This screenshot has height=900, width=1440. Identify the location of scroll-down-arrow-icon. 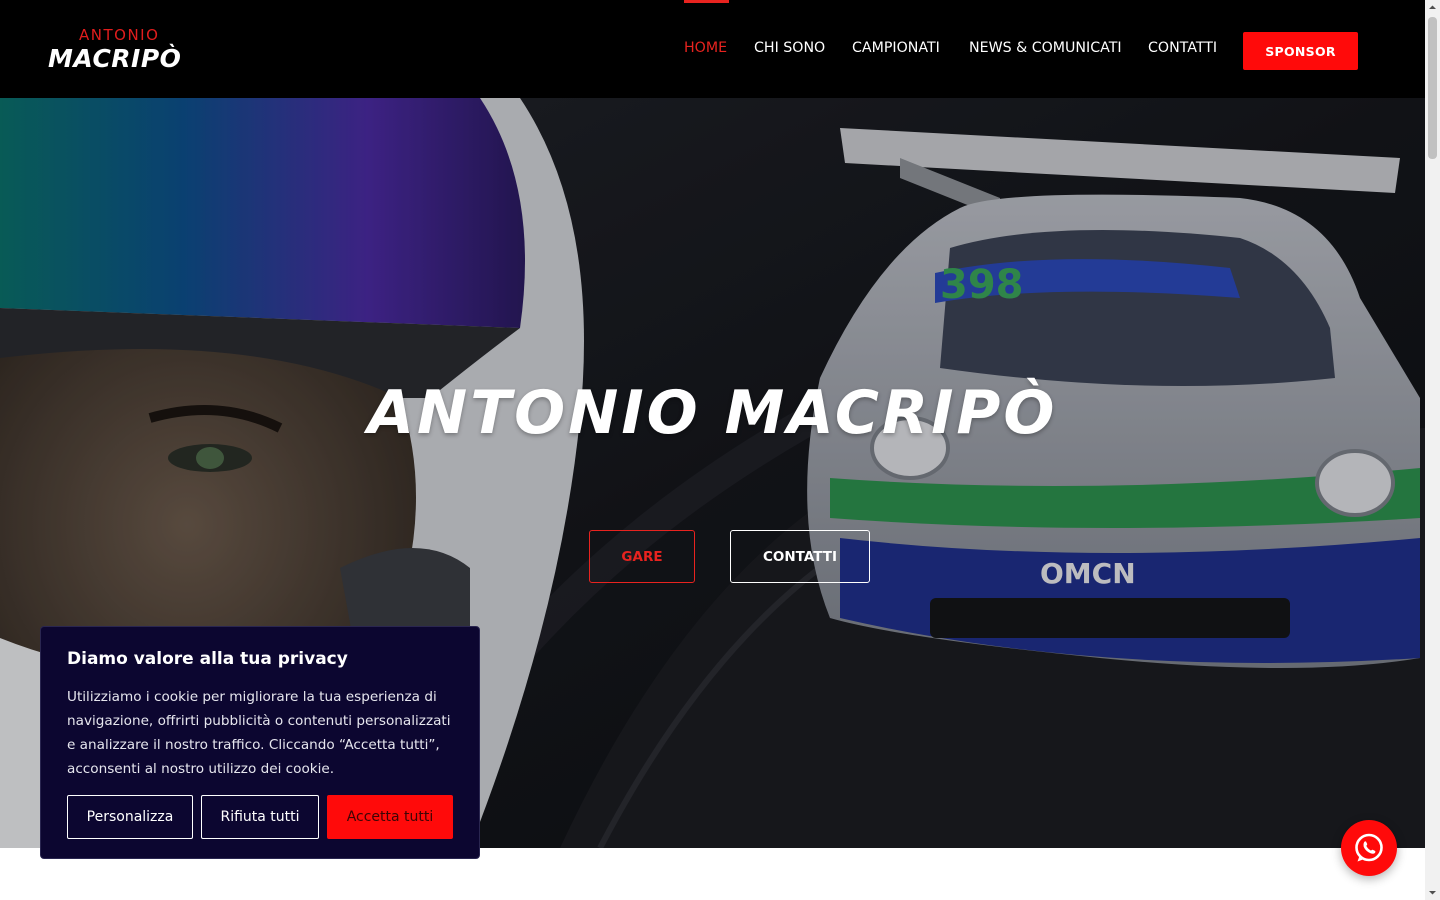
(1432, 892).